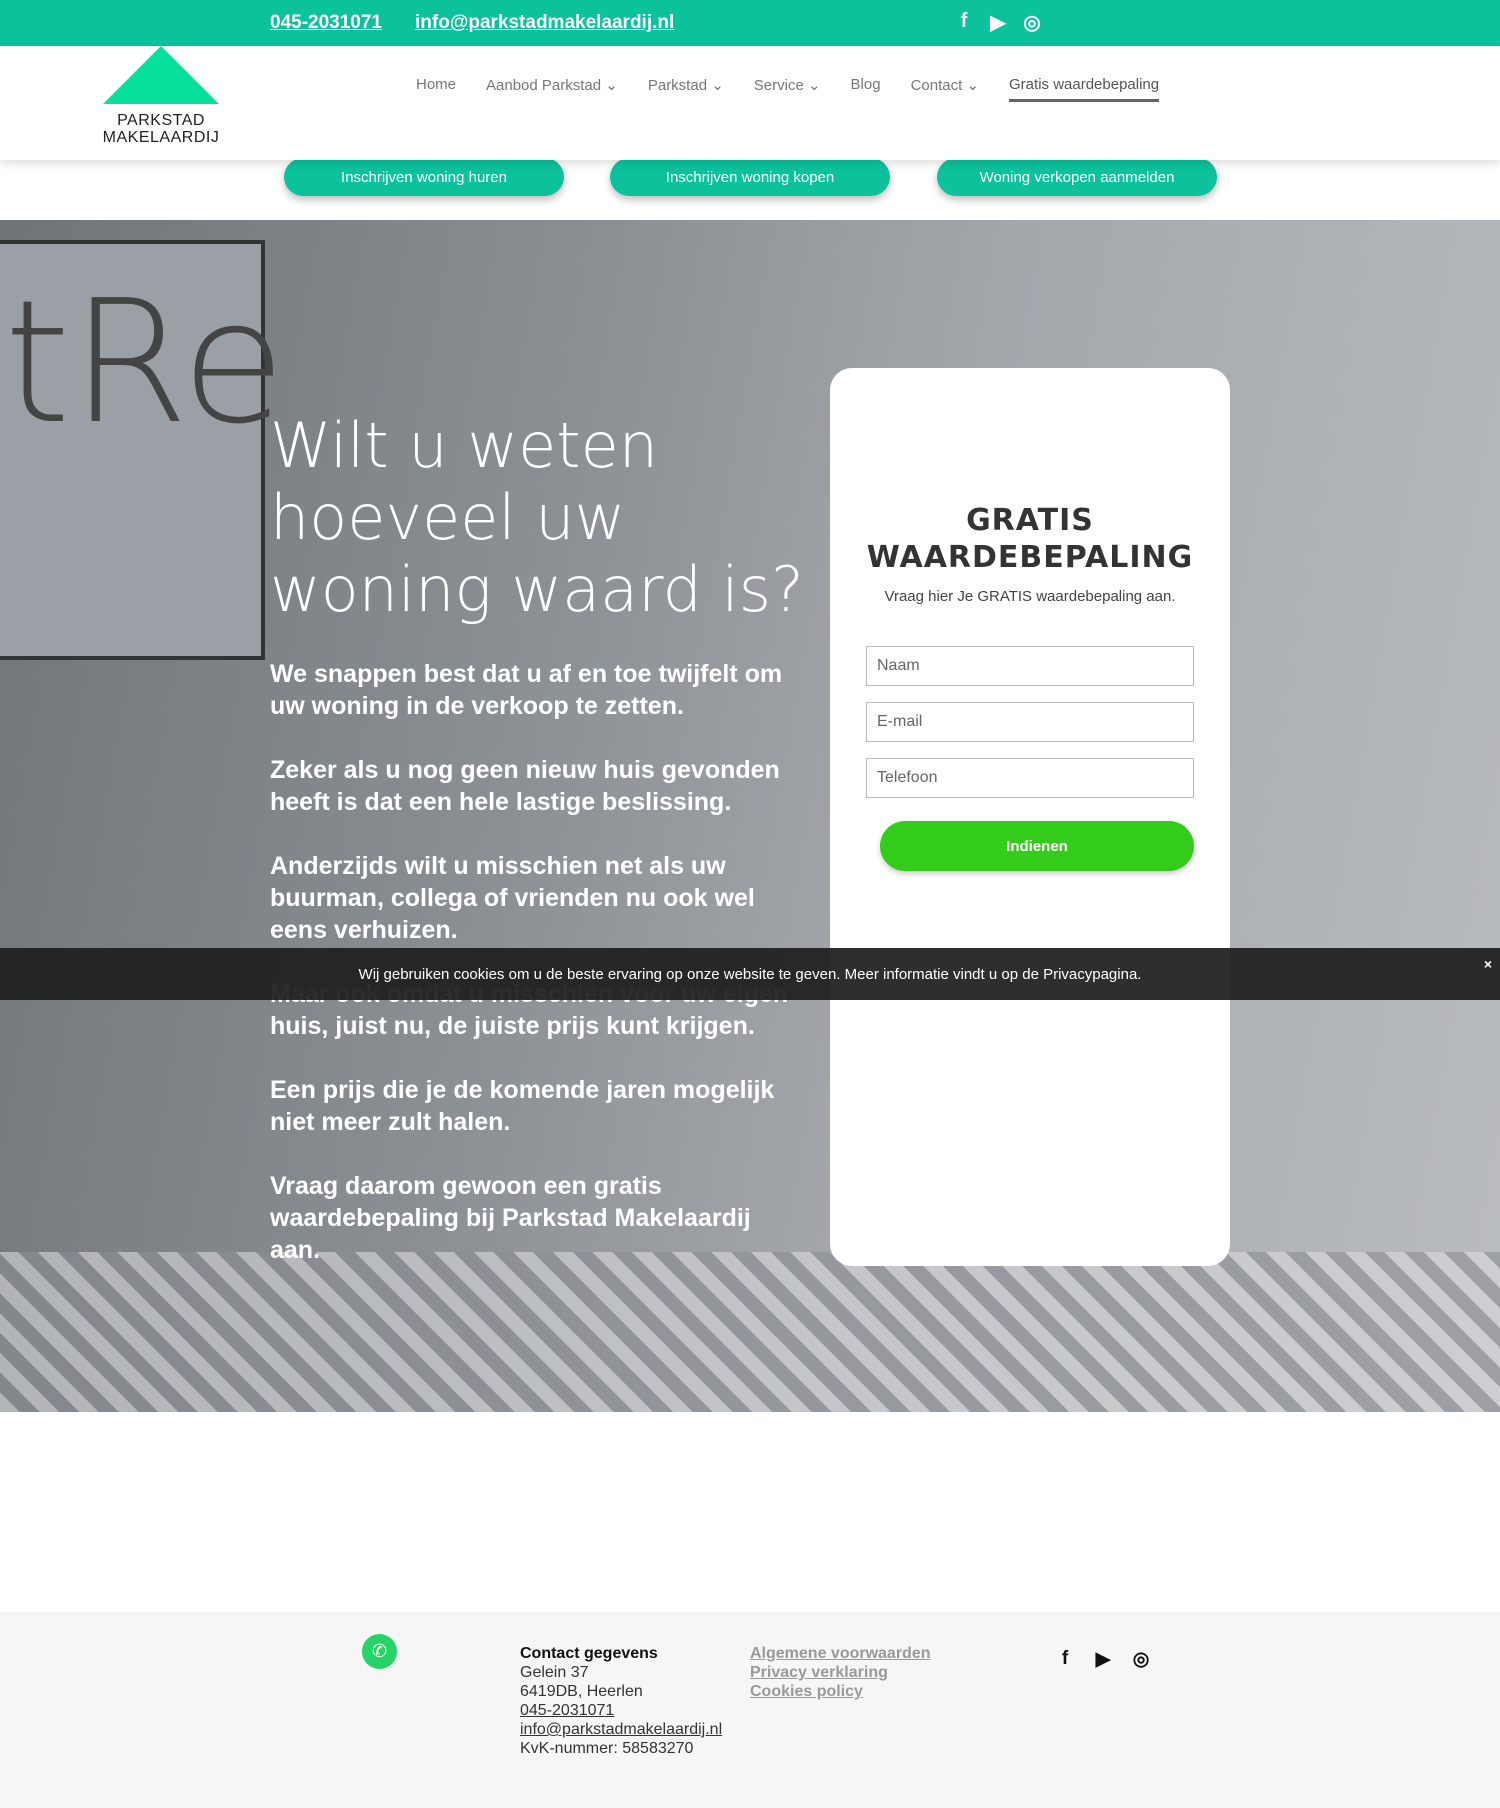  I want to click on phone-link: 045-2031071, so click(326, 23).